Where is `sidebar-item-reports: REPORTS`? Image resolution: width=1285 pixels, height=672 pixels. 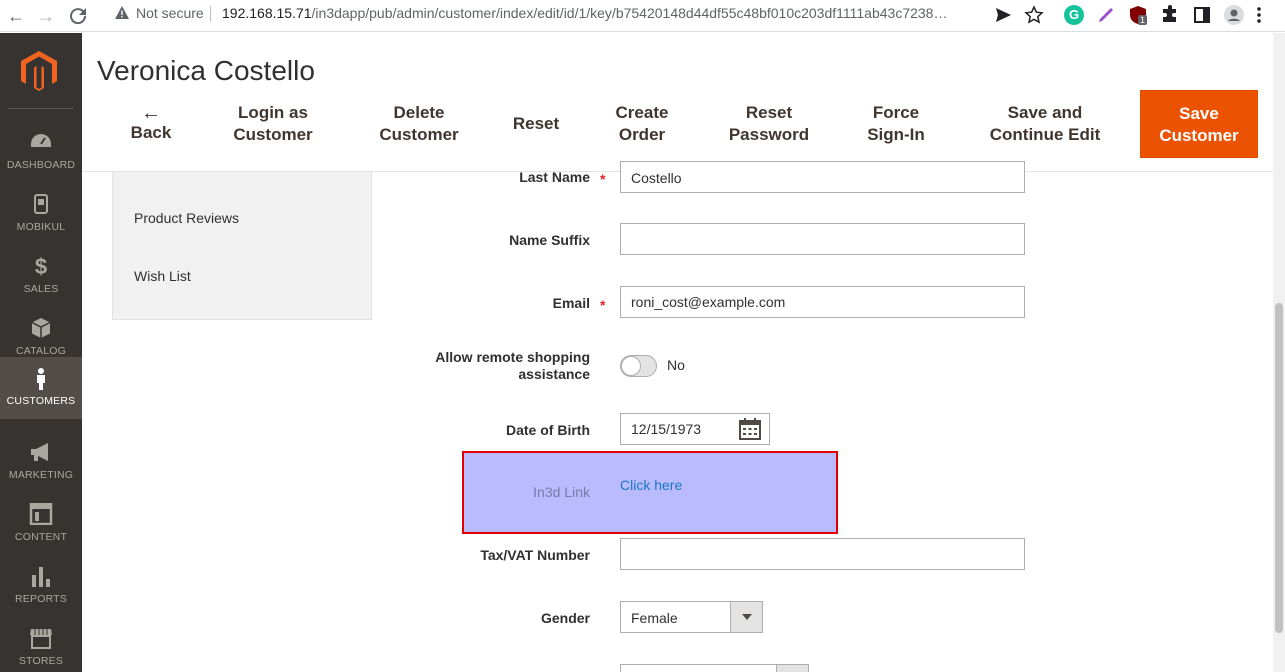 sidebar-item-reports: REPORTS is located at coordinates (41, 586).